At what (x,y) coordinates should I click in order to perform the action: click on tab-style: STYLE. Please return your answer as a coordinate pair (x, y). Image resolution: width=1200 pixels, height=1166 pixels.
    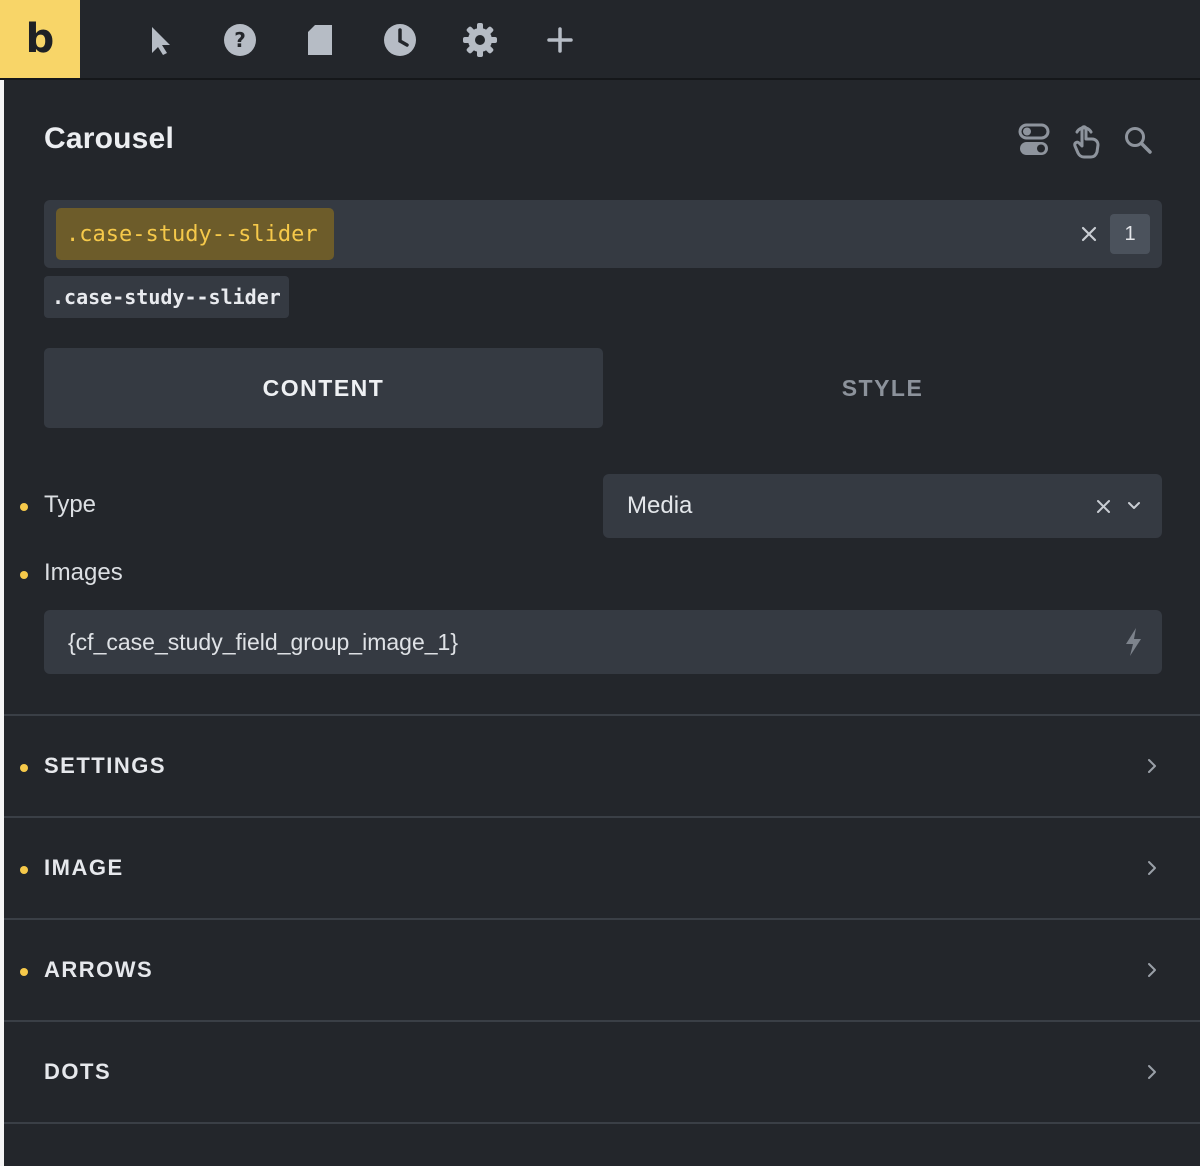
    Looking at the image, I should click on (882, 388).